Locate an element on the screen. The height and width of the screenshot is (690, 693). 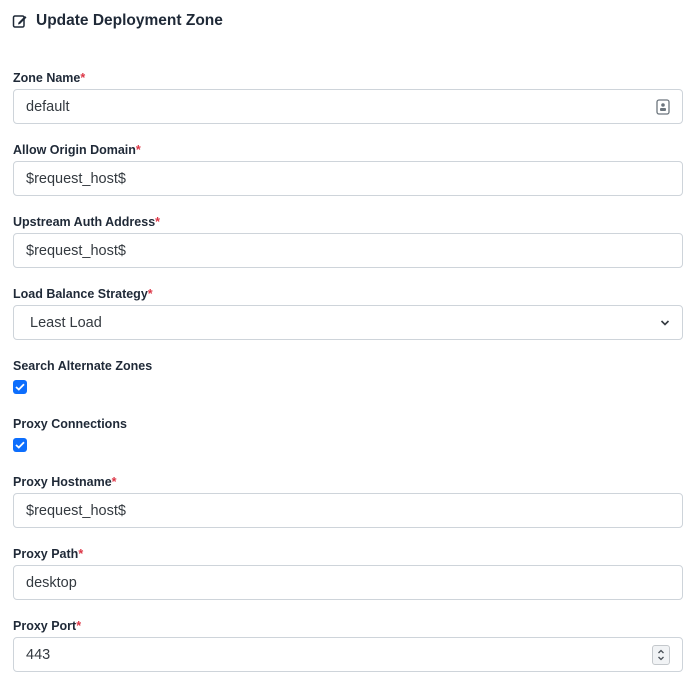
proxy-connections-label: Proxy Connections is located at coordinates (70, 424).